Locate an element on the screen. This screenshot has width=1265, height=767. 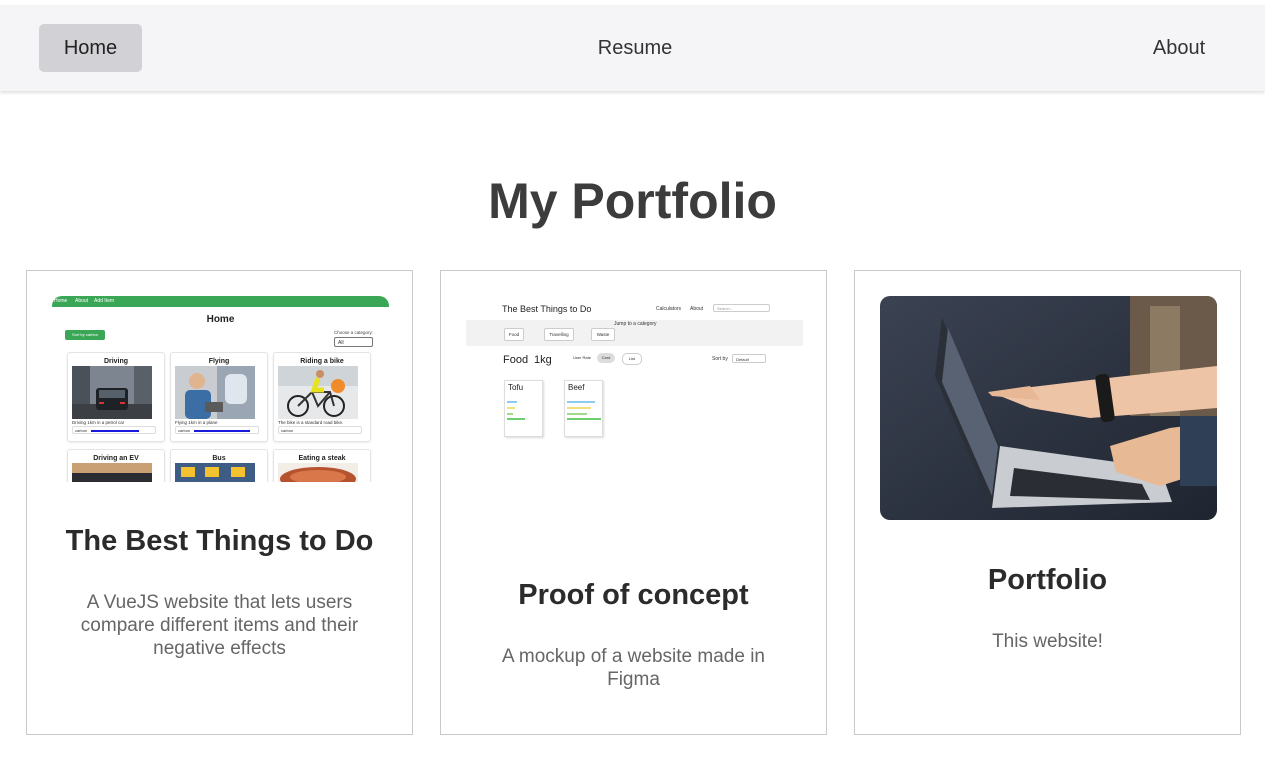
thumbnail-toggle-list: List is located at coordinates (632, 359).